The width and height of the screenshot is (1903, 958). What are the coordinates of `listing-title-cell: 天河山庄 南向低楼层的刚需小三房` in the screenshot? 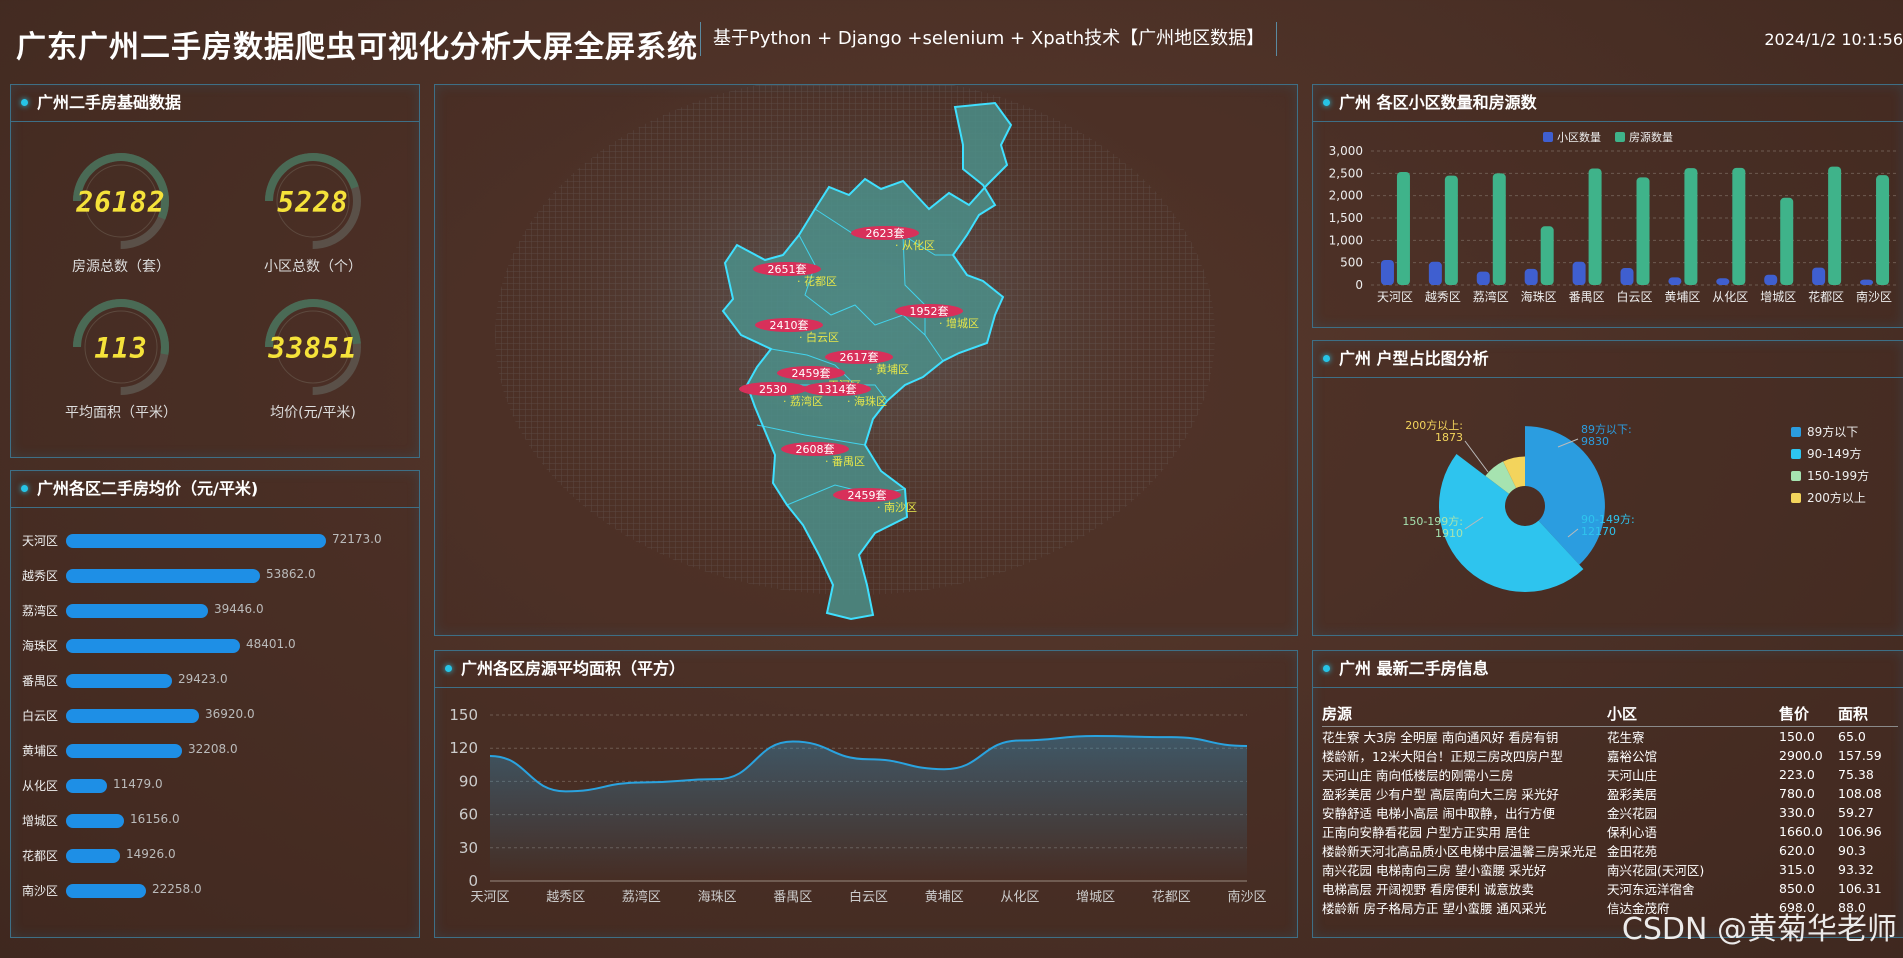 It's located at (1418, 775).